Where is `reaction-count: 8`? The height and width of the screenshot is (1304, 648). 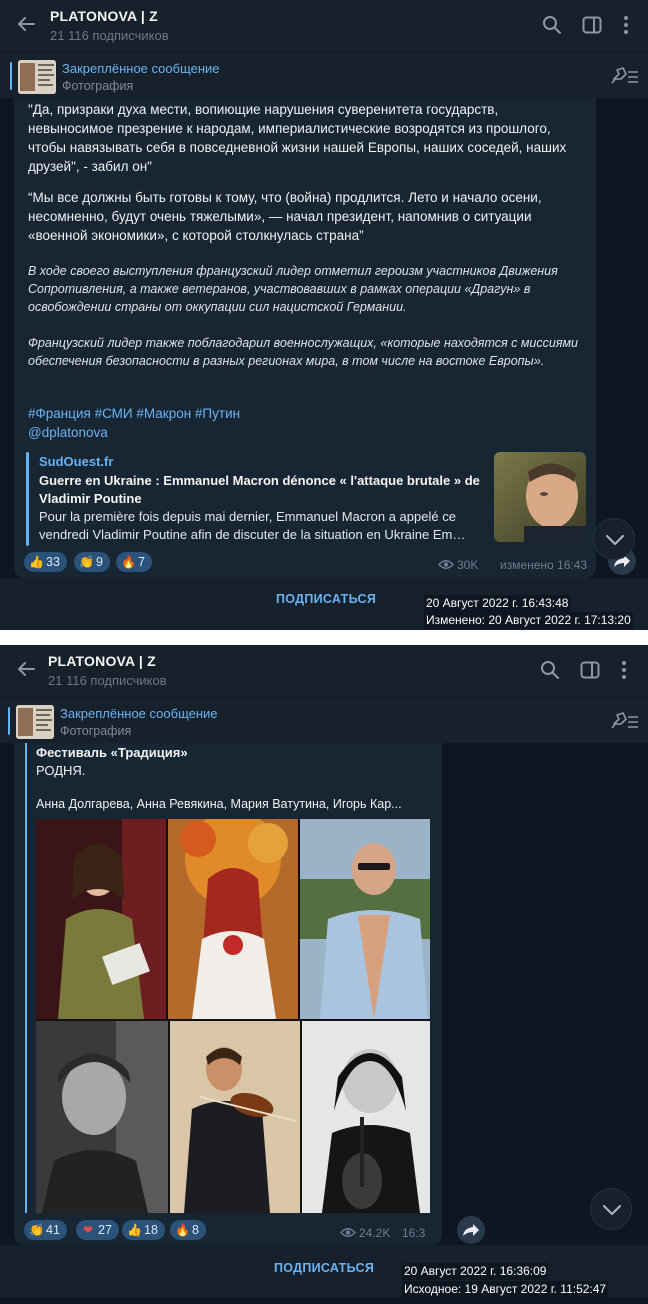 reaction-count: 8 is located at coordinates (195, 1230).